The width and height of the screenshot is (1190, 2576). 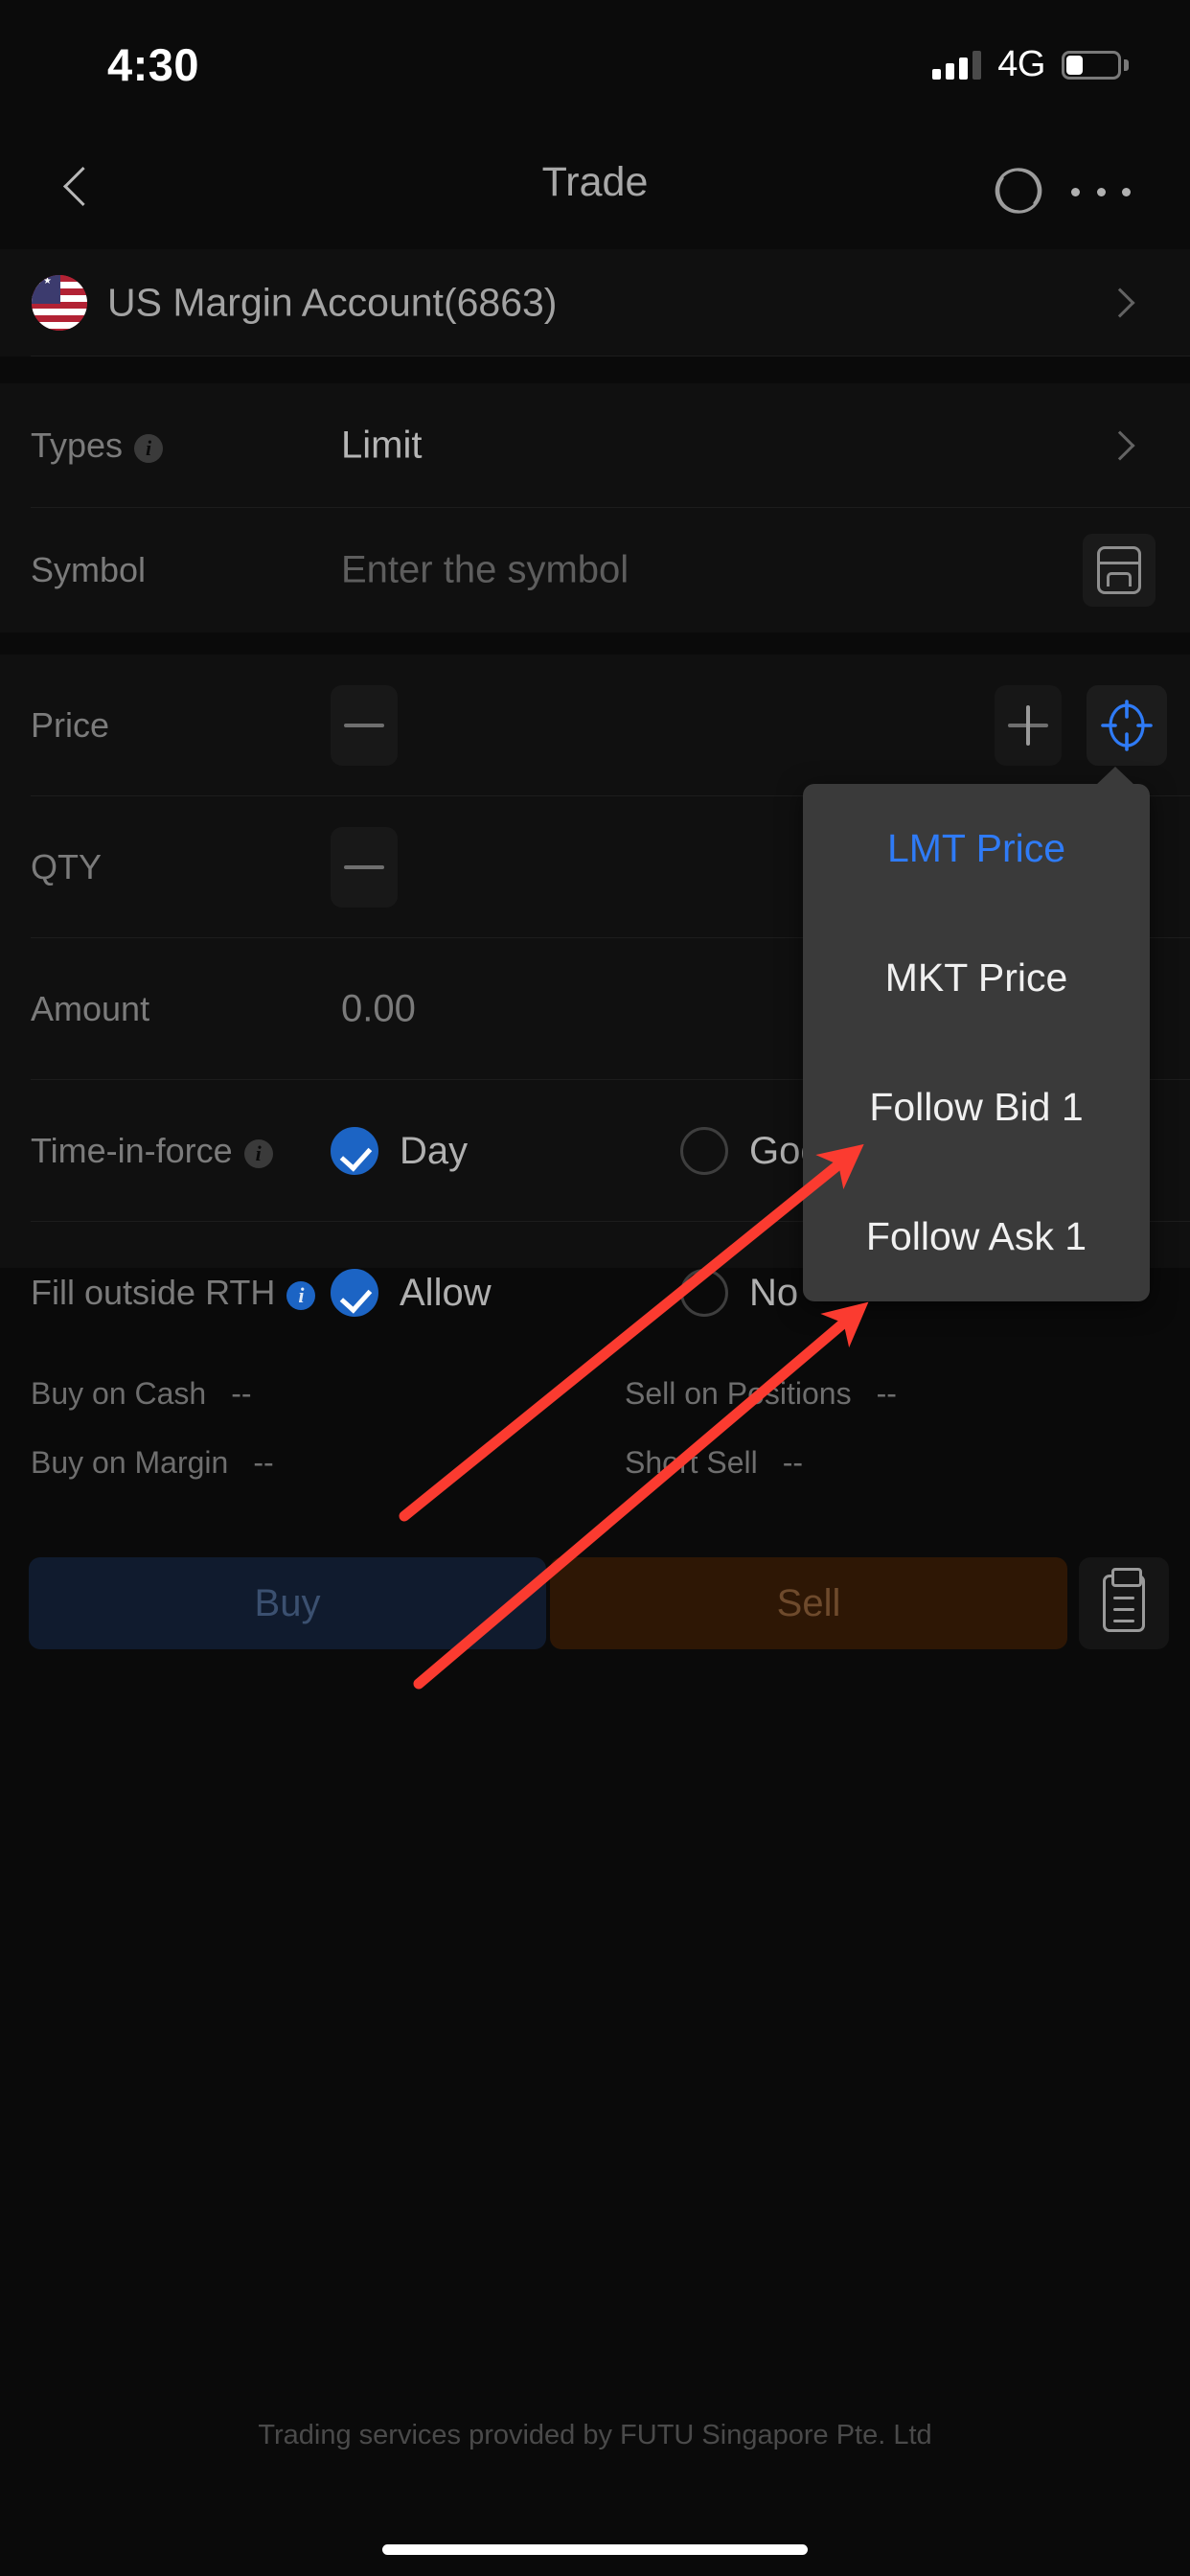 I want to click on us-flag-icon, so click(x=60, y=303).